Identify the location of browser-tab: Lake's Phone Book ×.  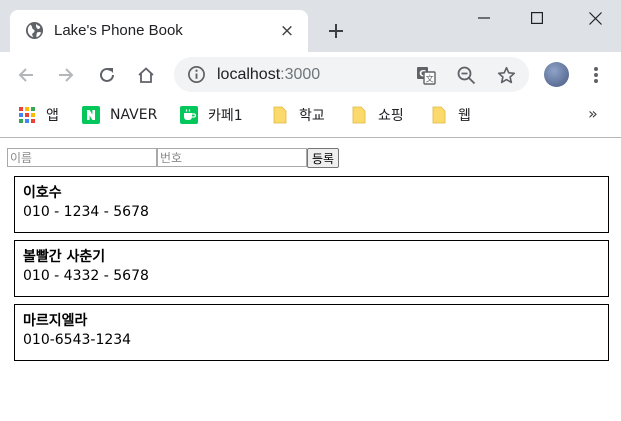
(159, 31).